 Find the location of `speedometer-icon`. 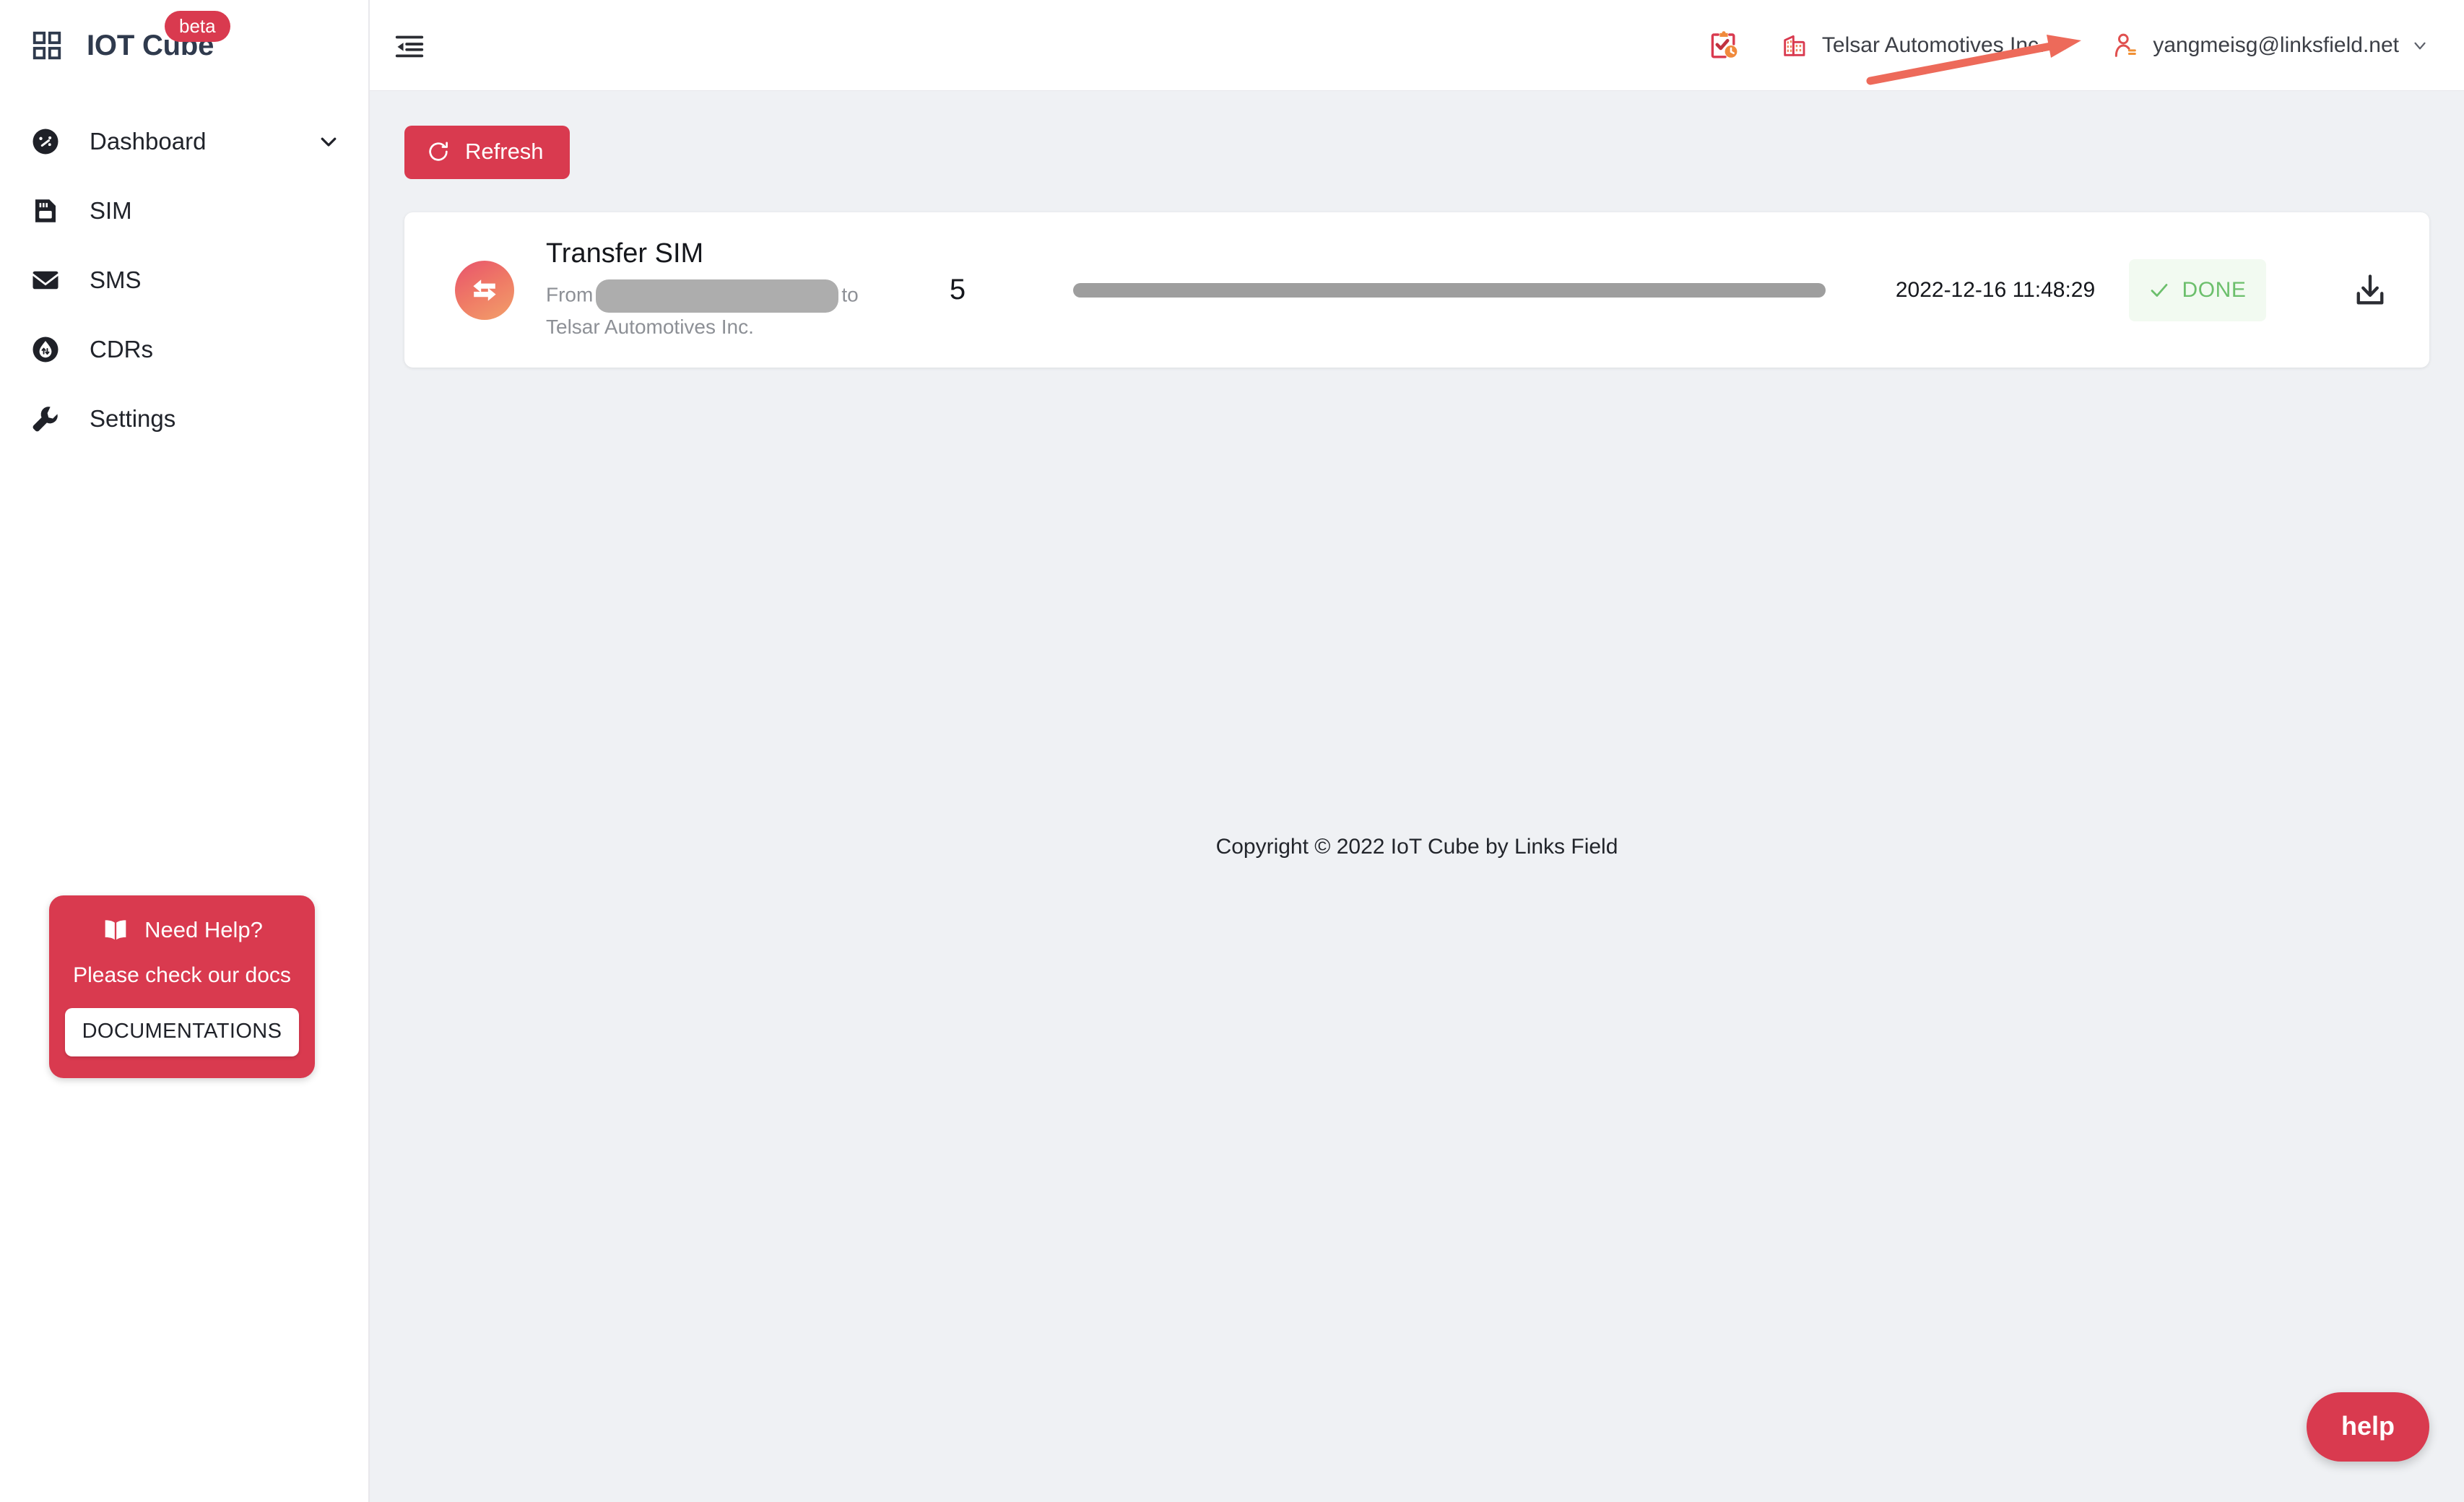

speedometer-icon is located at coordinates (46, 141).